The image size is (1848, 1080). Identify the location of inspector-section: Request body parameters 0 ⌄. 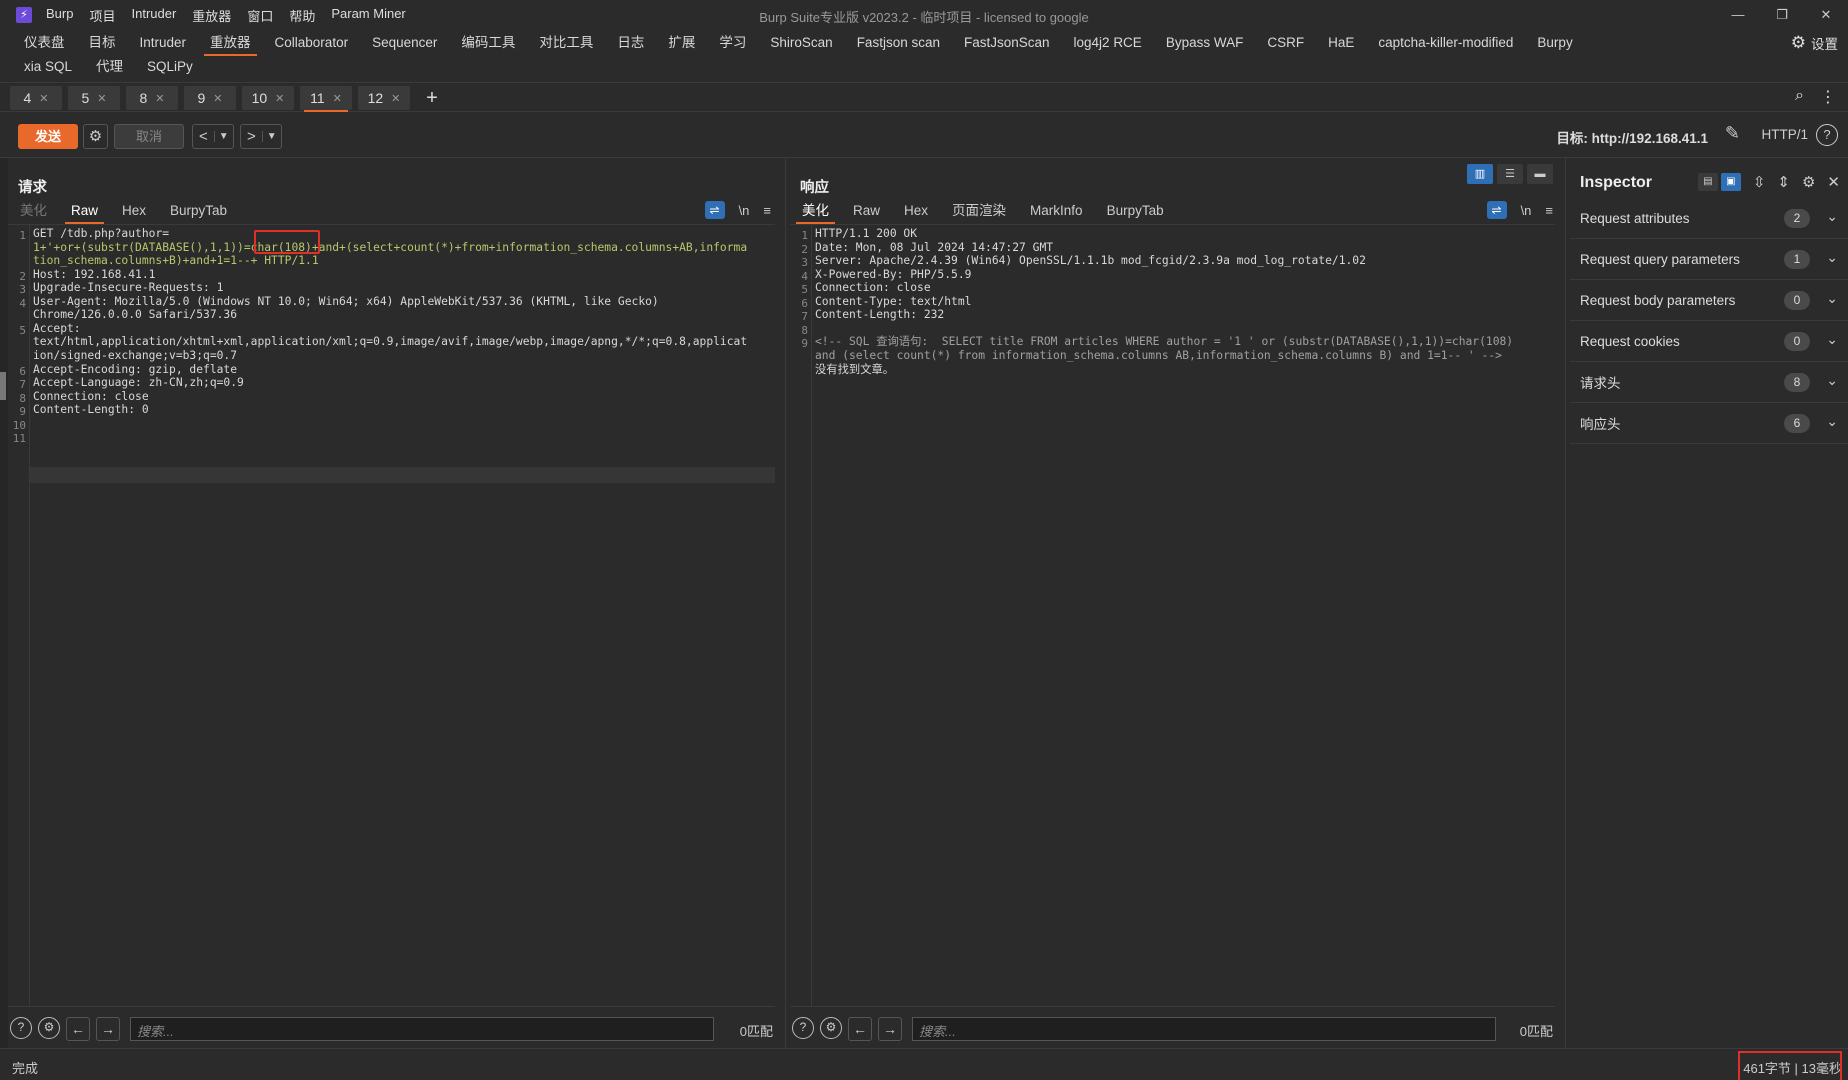
(1709, 300).